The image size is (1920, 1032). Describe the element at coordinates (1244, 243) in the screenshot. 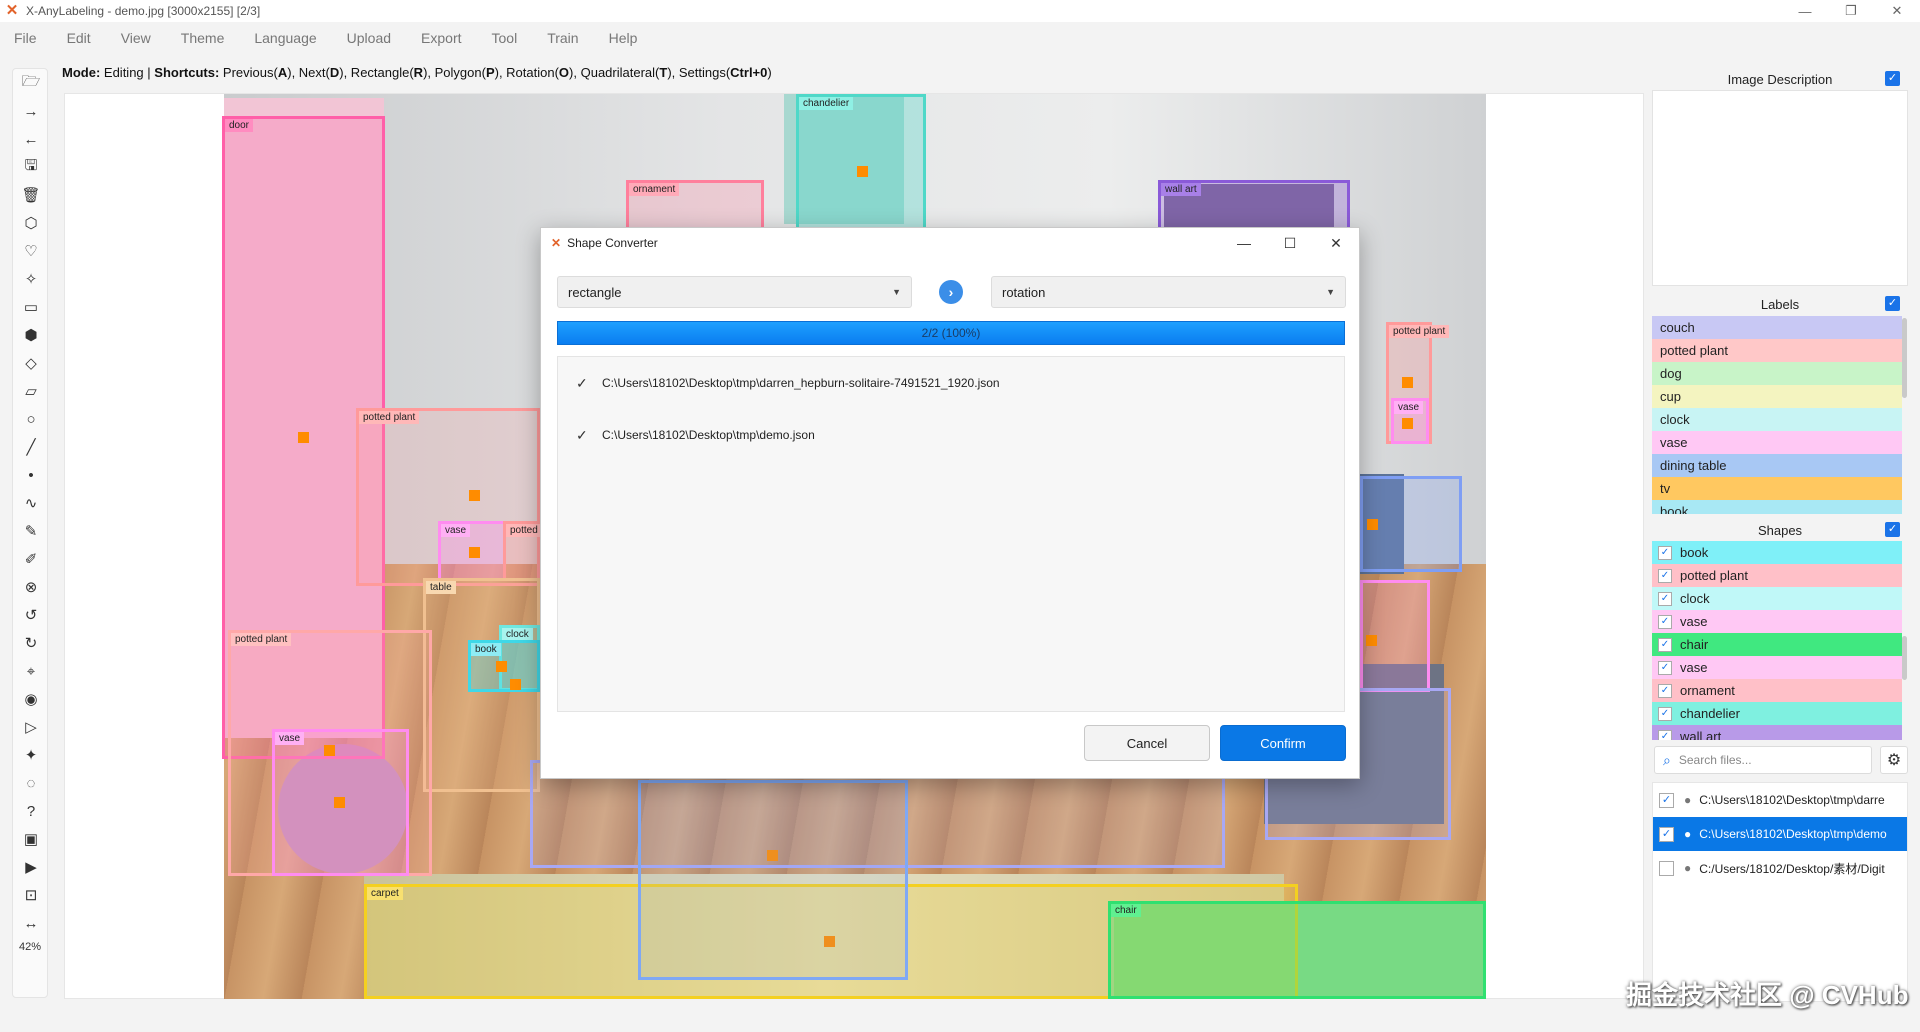

I see `dialog-minimize-icon: —` at that location.